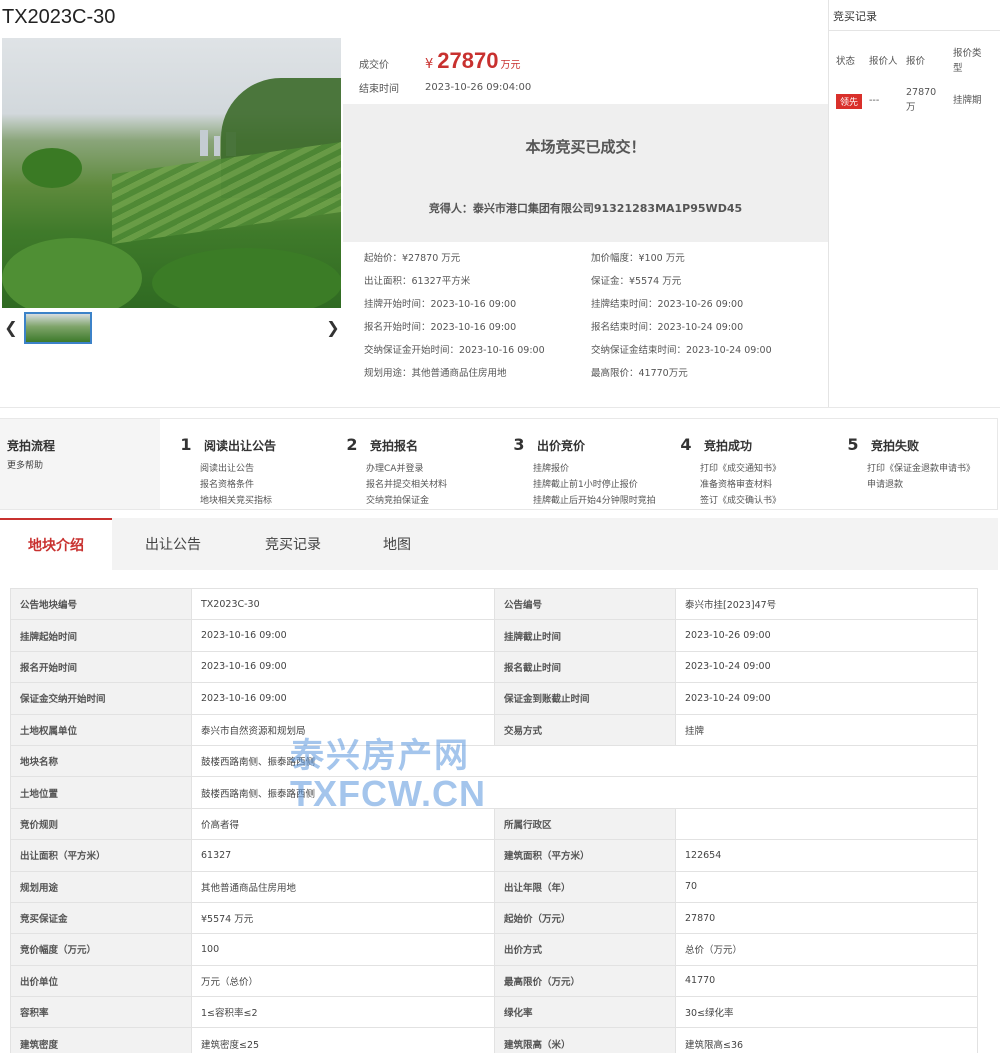  What do you see at coordinates (499, 544) in the screenshot?
I see `detail-tabs: 地块介绍 出让公告 竞买记录 地图` at bounding box center [499, 544].